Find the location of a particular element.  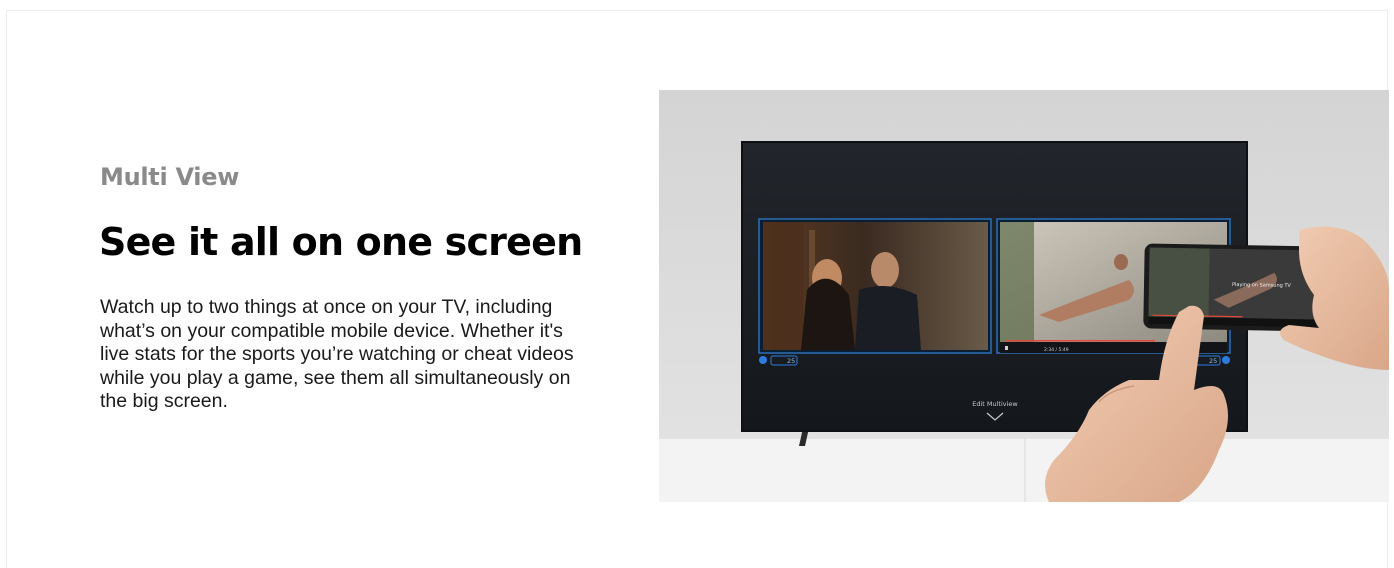

edit-multiview-label: Edit Multiview is located at coordinates (995, 404).